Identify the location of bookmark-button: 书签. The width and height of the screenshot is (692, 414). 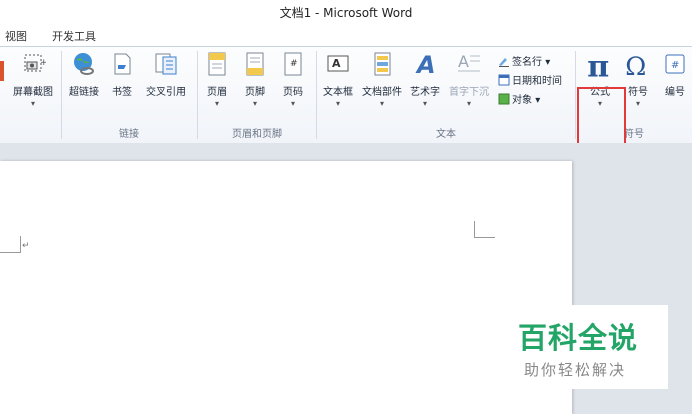
(122, 74).